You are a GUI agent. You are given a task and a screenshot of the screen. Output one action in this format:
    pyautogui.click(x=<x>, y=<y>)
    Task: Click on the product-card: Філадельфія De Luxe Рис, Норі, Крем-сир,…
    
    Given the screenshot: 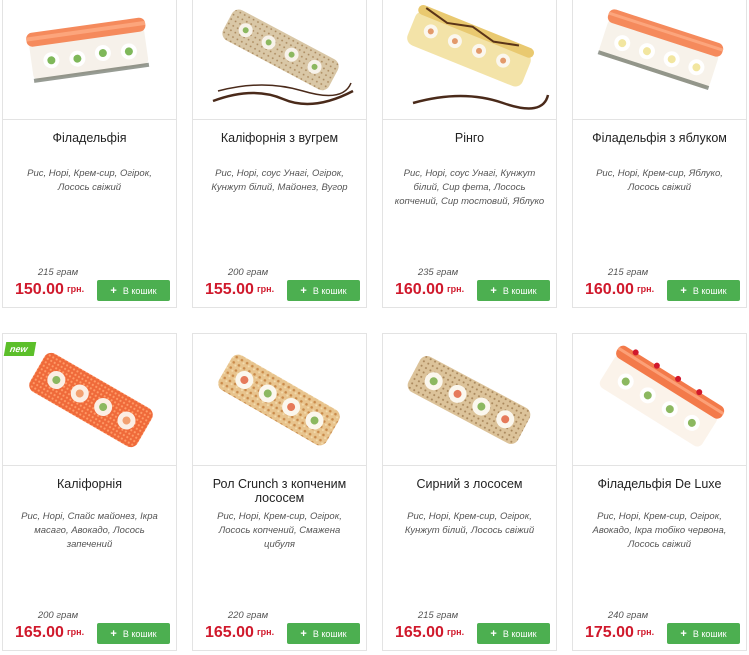 What is the action you would take?
    pyautogui.click(x=659, y=492)
    